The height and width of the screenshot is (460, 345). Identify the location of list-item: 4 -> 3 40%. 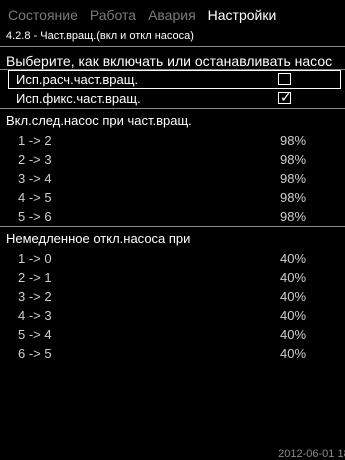
(172, 315).